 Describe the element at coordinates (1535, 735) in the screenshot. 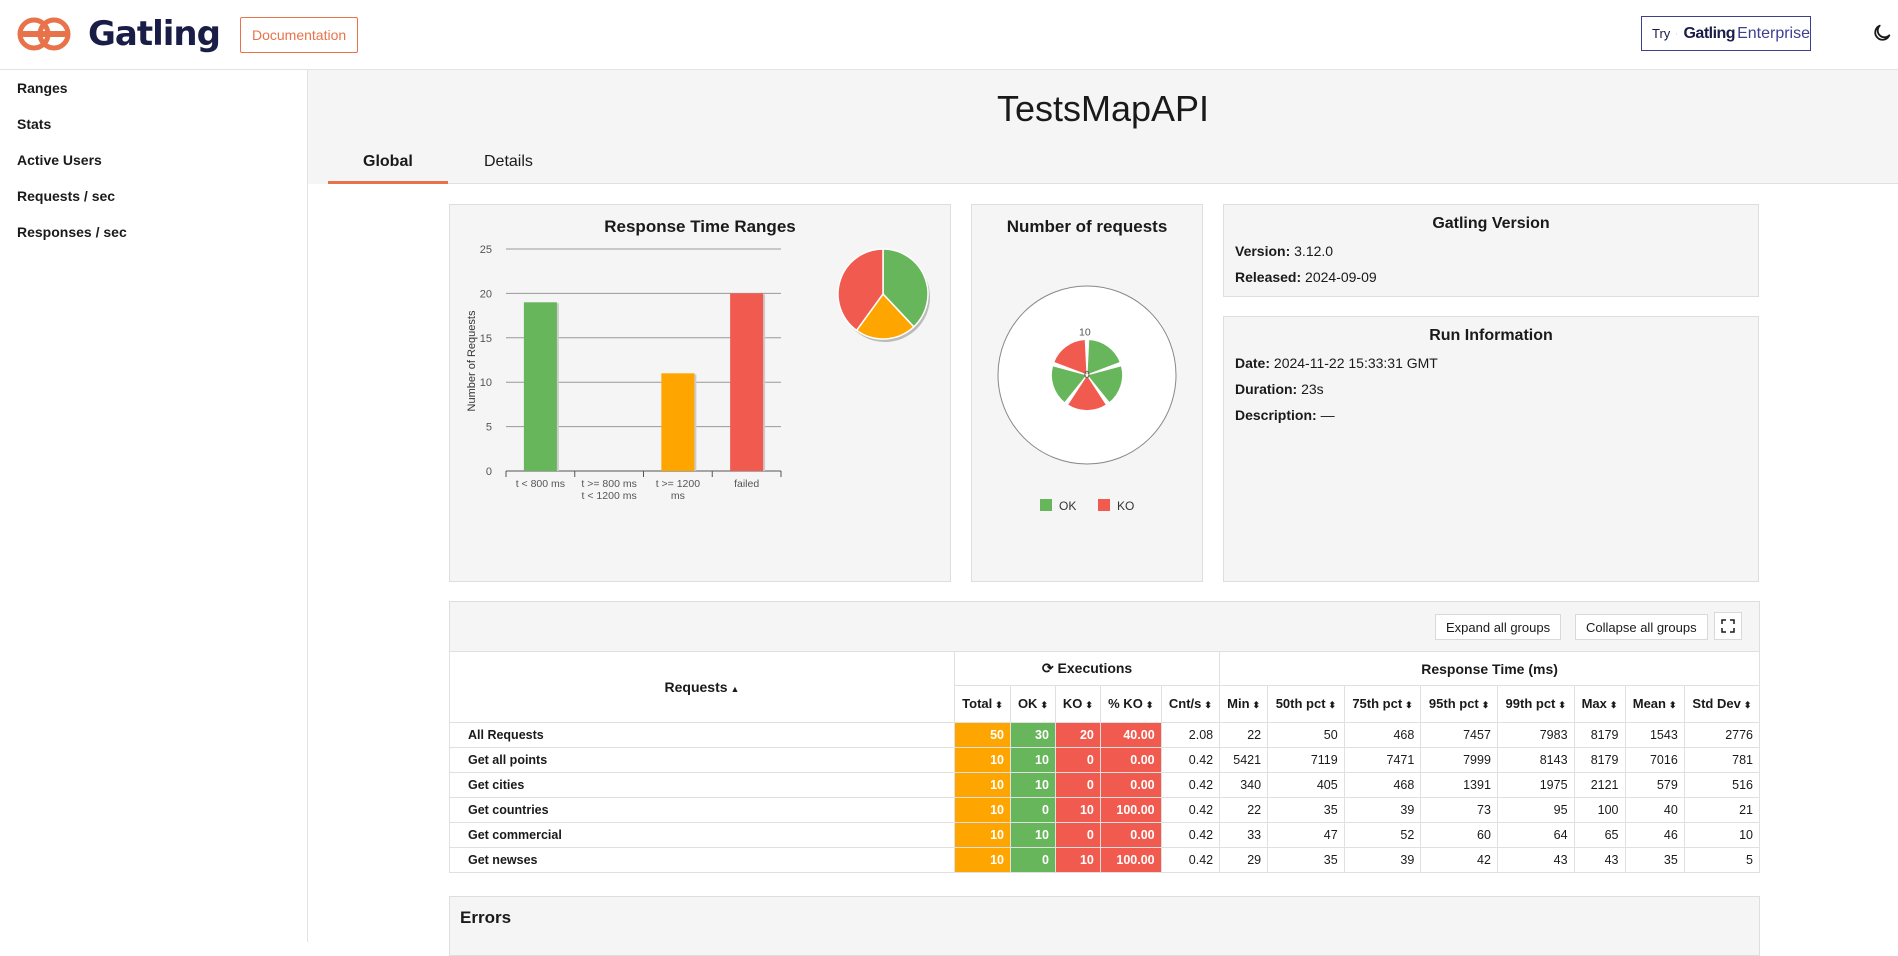

I see `cell-99th-pct: 7983` at that location.